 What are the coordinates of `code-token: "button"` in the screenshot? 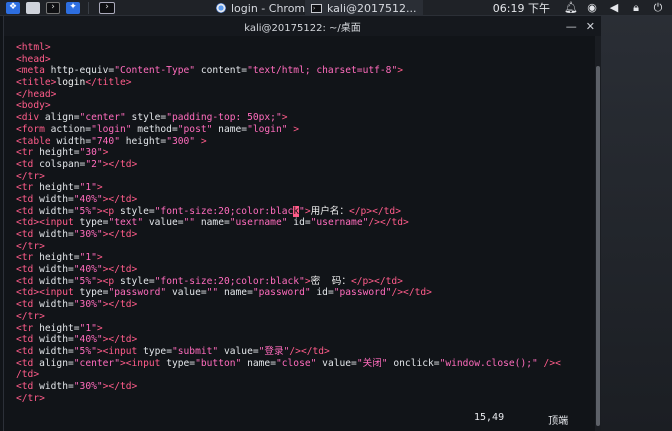 It's located at (218, 363).